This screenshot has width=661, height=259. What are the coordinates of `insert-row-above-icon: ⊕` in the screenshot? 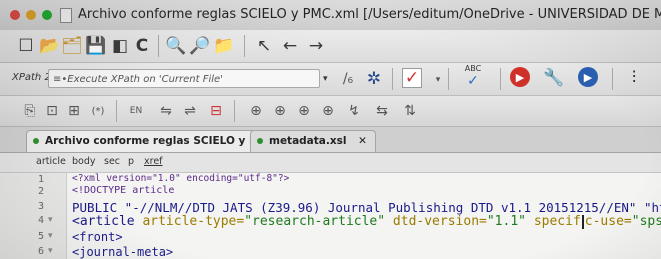 It's located at (256, 111).